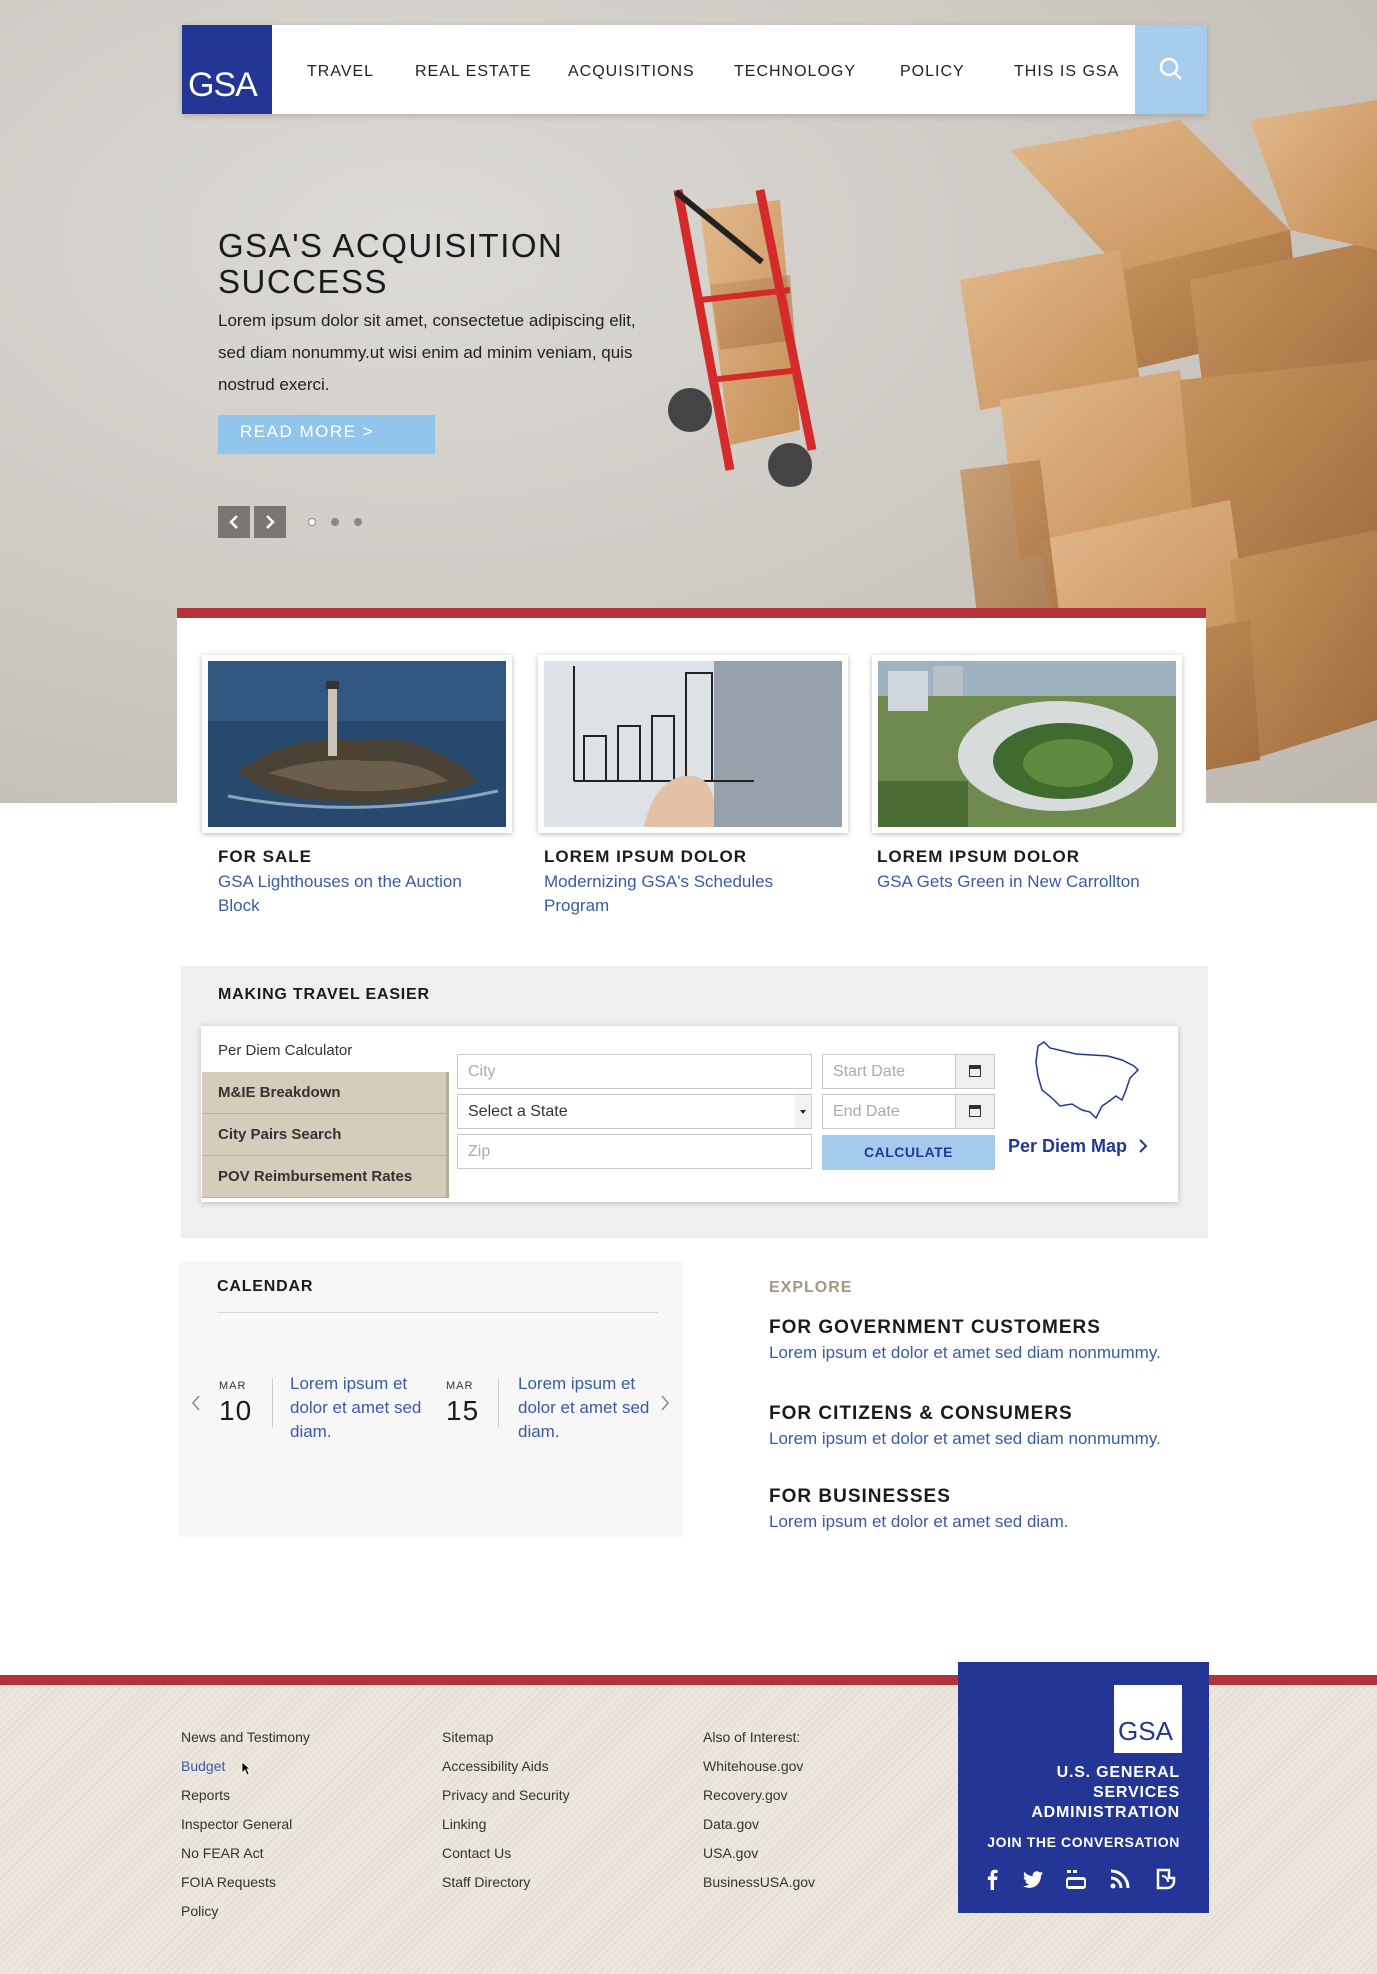  Describe the element at coordinates (731, 1824) in the screenshot. I see `footer-link: Data.gov` at that location.